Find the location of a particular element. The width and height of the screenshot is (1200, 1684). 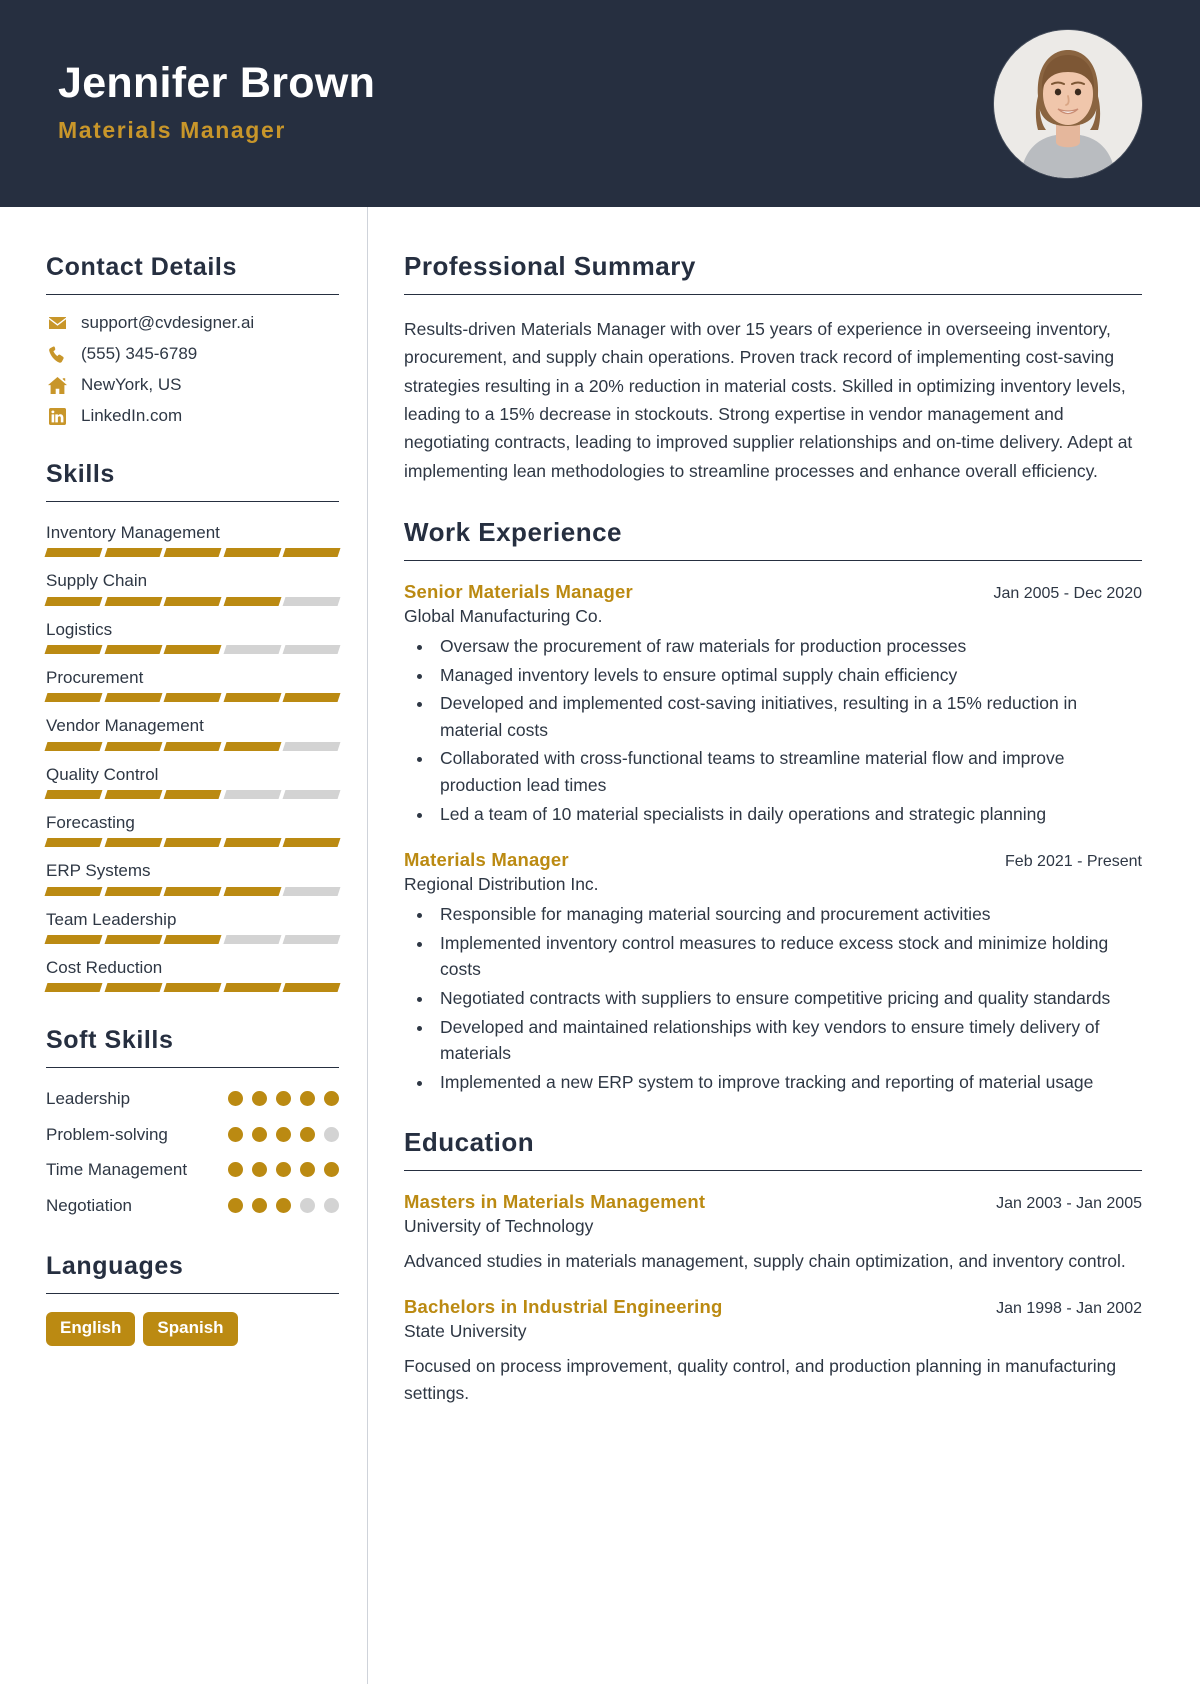

job-title: Materials Manager is located at coordinates (486, 860).